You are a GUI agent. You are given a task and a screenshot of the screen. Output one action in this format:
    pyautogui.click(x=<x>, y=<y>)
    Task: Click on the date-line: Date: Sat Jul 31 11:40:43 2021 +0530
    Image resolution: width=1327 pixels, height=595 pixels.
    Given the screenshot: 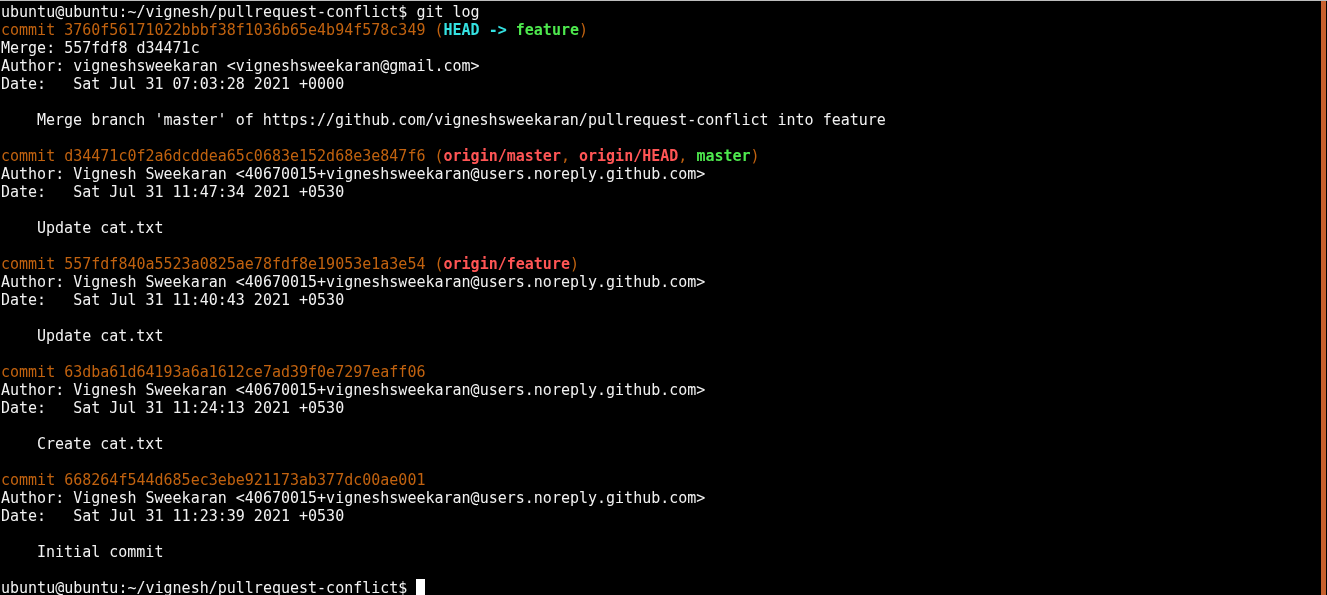 What is the action you would take?
    pyautogui.click(x=173, y=300)
    